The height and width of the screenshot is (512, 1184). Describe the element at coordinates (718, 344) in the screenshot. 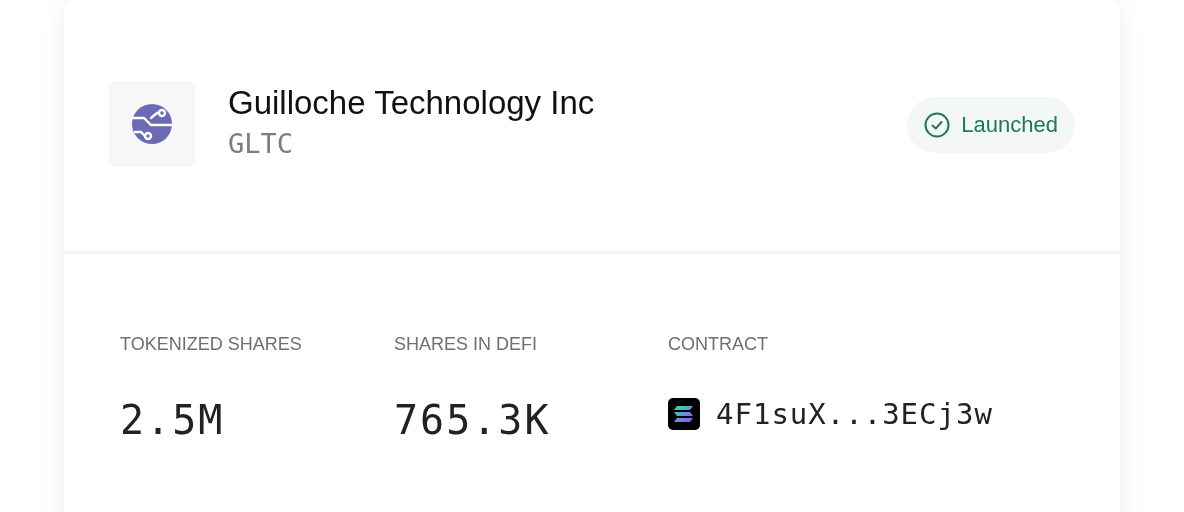

I see `stat-label: CONTRACT` at that location.